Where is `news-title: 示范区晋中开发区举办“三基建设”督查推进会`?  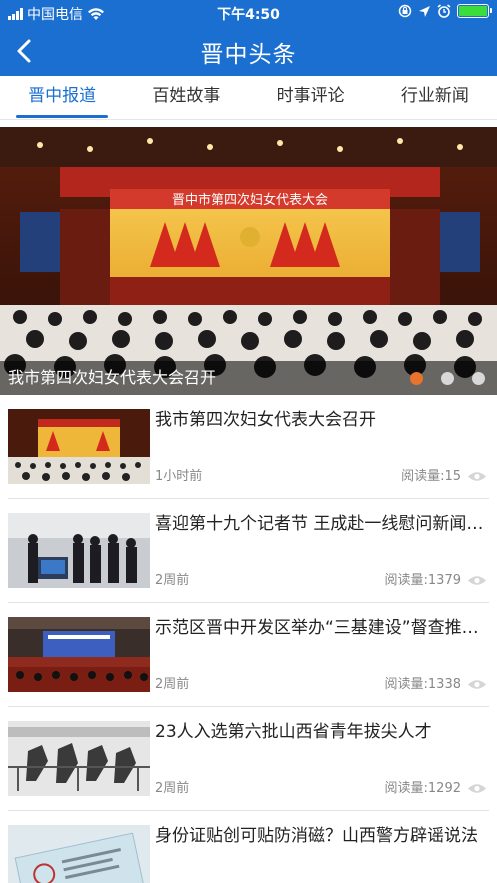
news-title: 示范区晋中开发区举办“三基建设”督查推进会 is located at coordinates (322, 628).